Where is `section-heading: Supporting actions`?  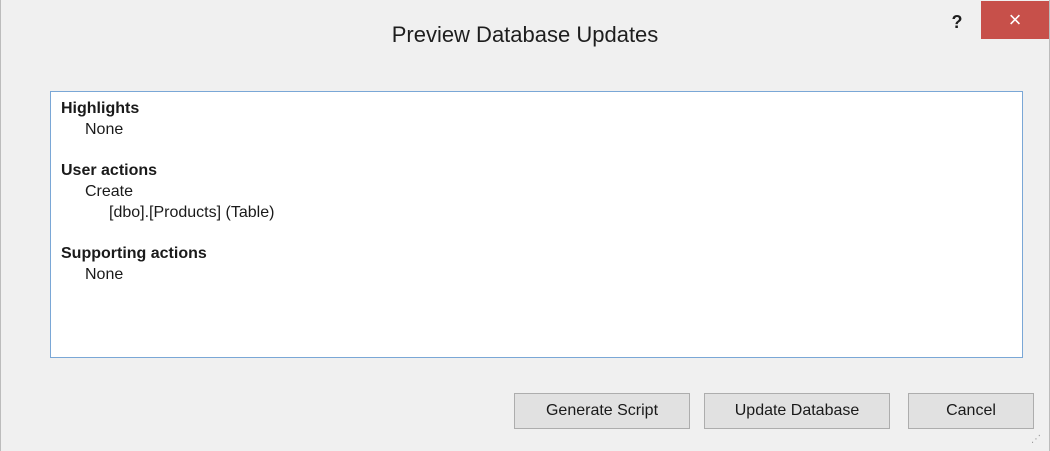
section-heading: Supporting actions is located at coordinates (134, 253).